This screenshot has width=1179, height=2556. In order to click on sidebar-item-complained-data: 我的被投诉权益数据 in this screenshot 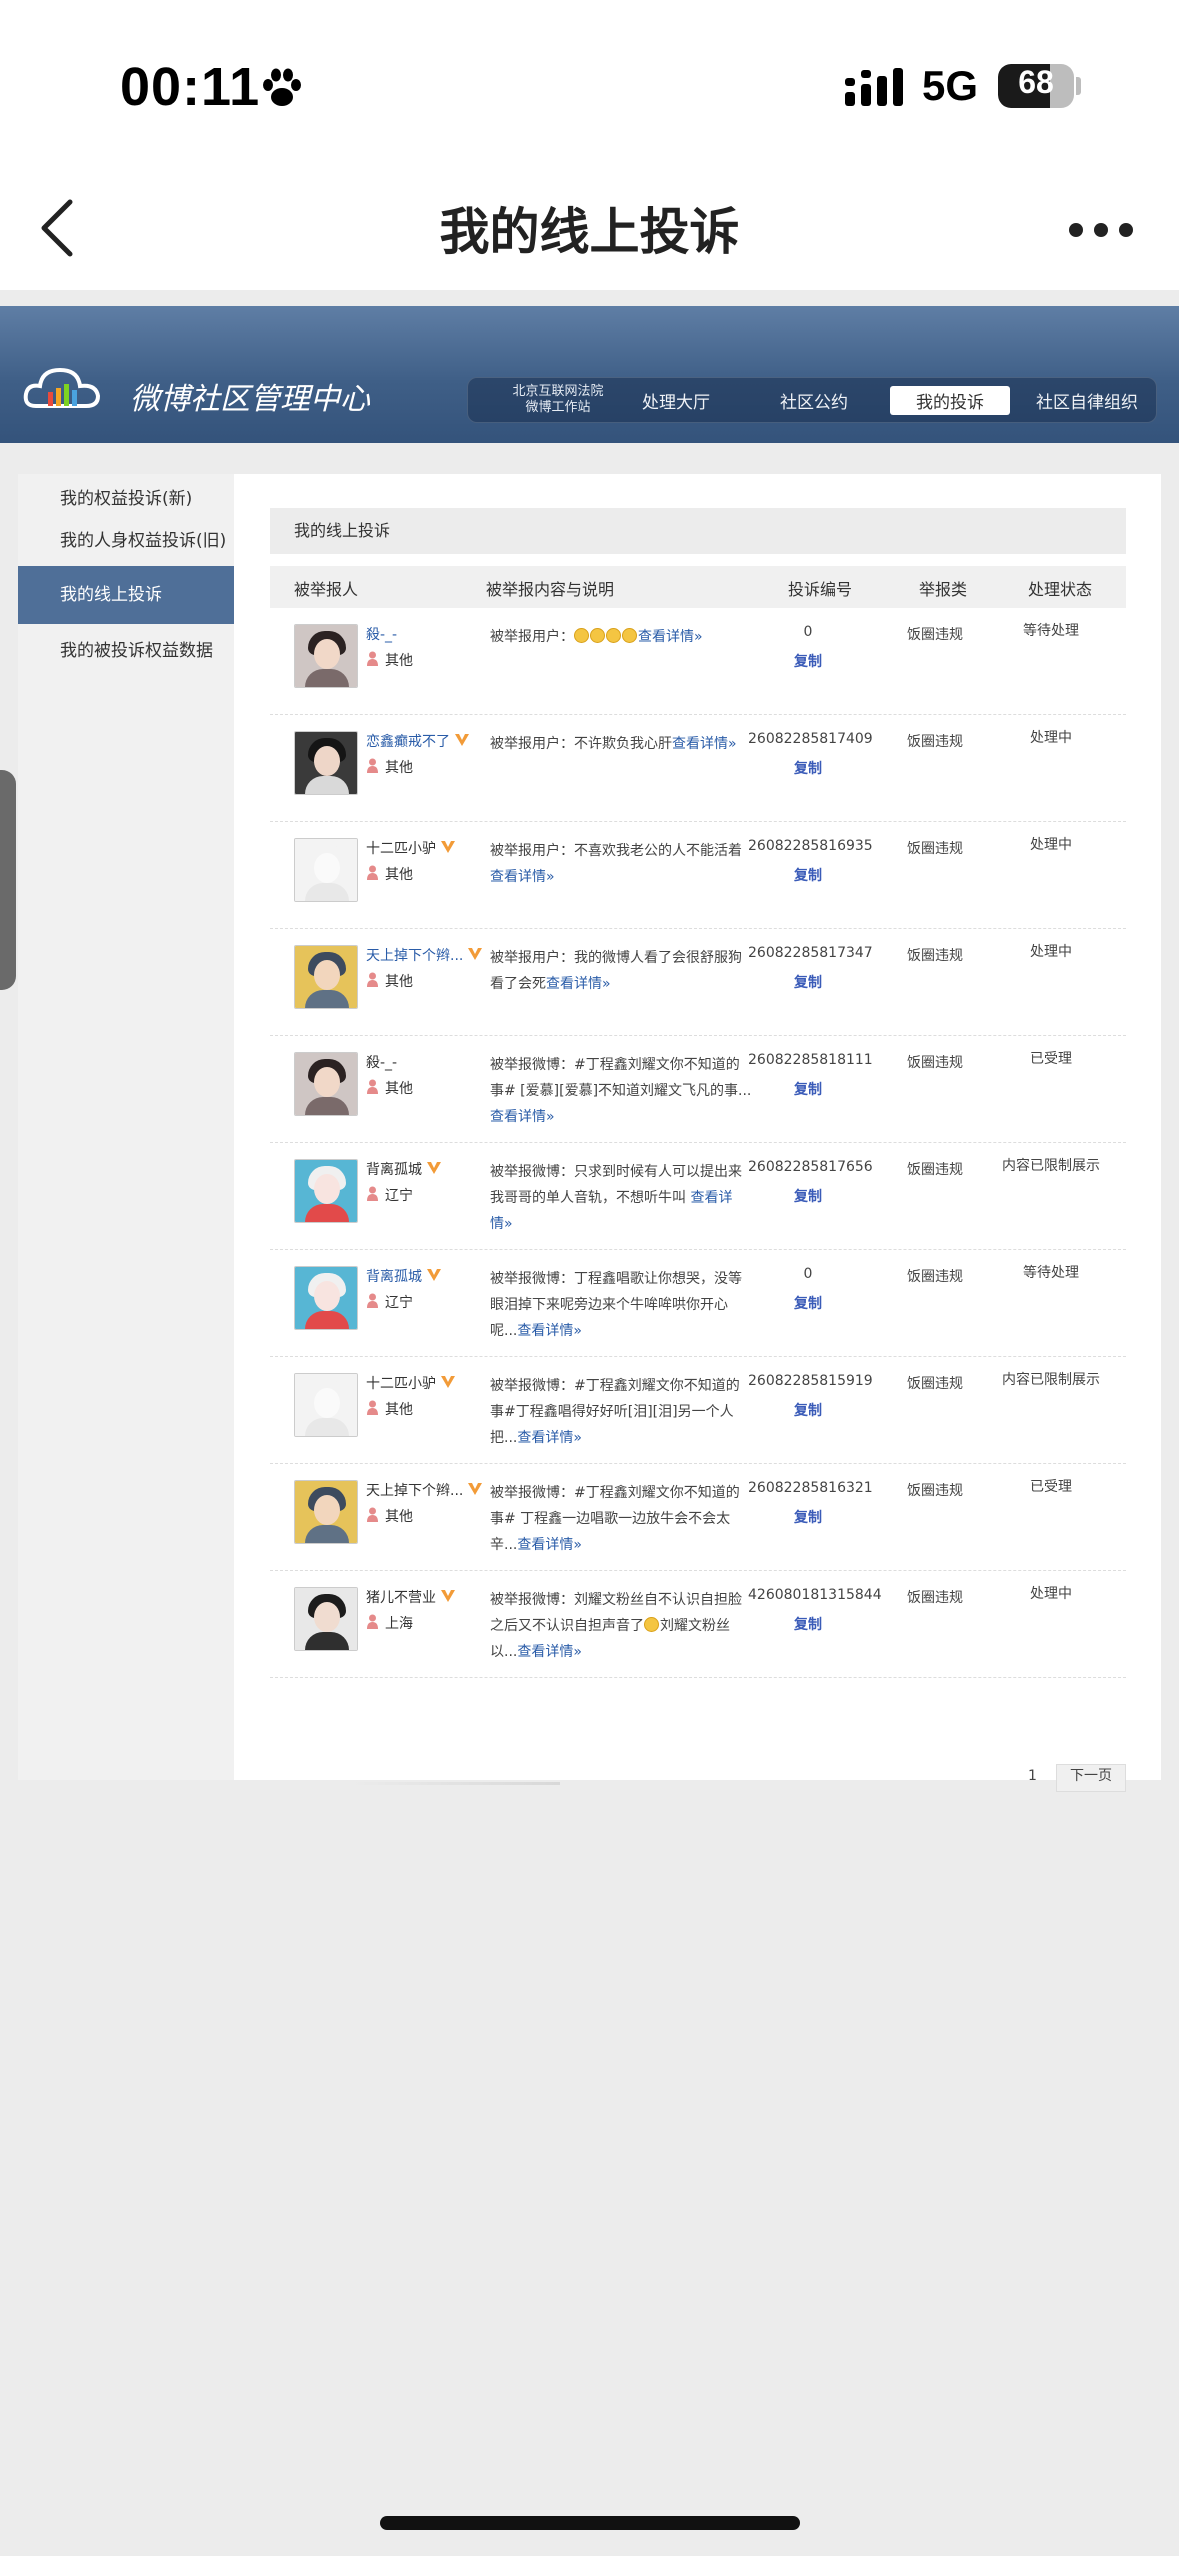, I will do `click(126, 651)`.